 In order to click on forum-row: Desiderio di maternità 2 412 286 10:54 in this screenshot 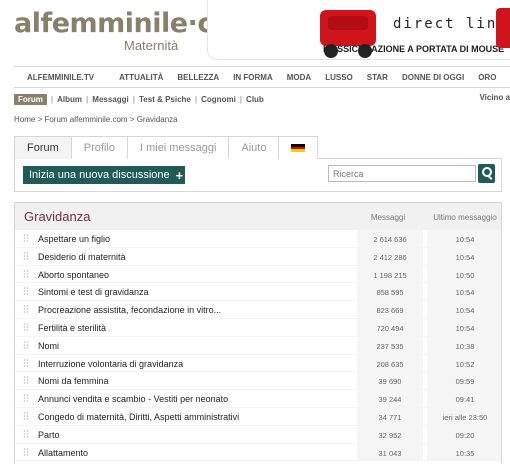, I will do `click(258, 256)`.